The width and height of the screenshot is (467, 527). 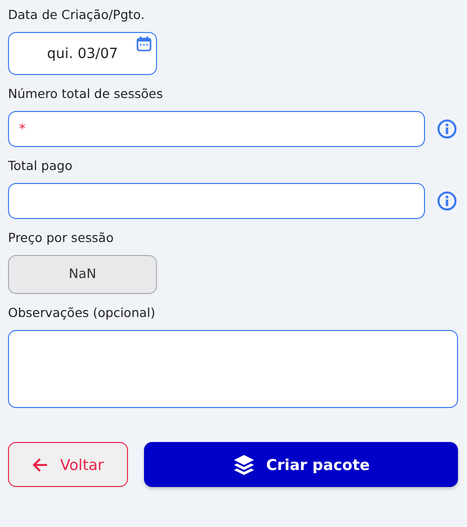 I want to click on create-button: Criar pacote, so click(x=301, y=464).